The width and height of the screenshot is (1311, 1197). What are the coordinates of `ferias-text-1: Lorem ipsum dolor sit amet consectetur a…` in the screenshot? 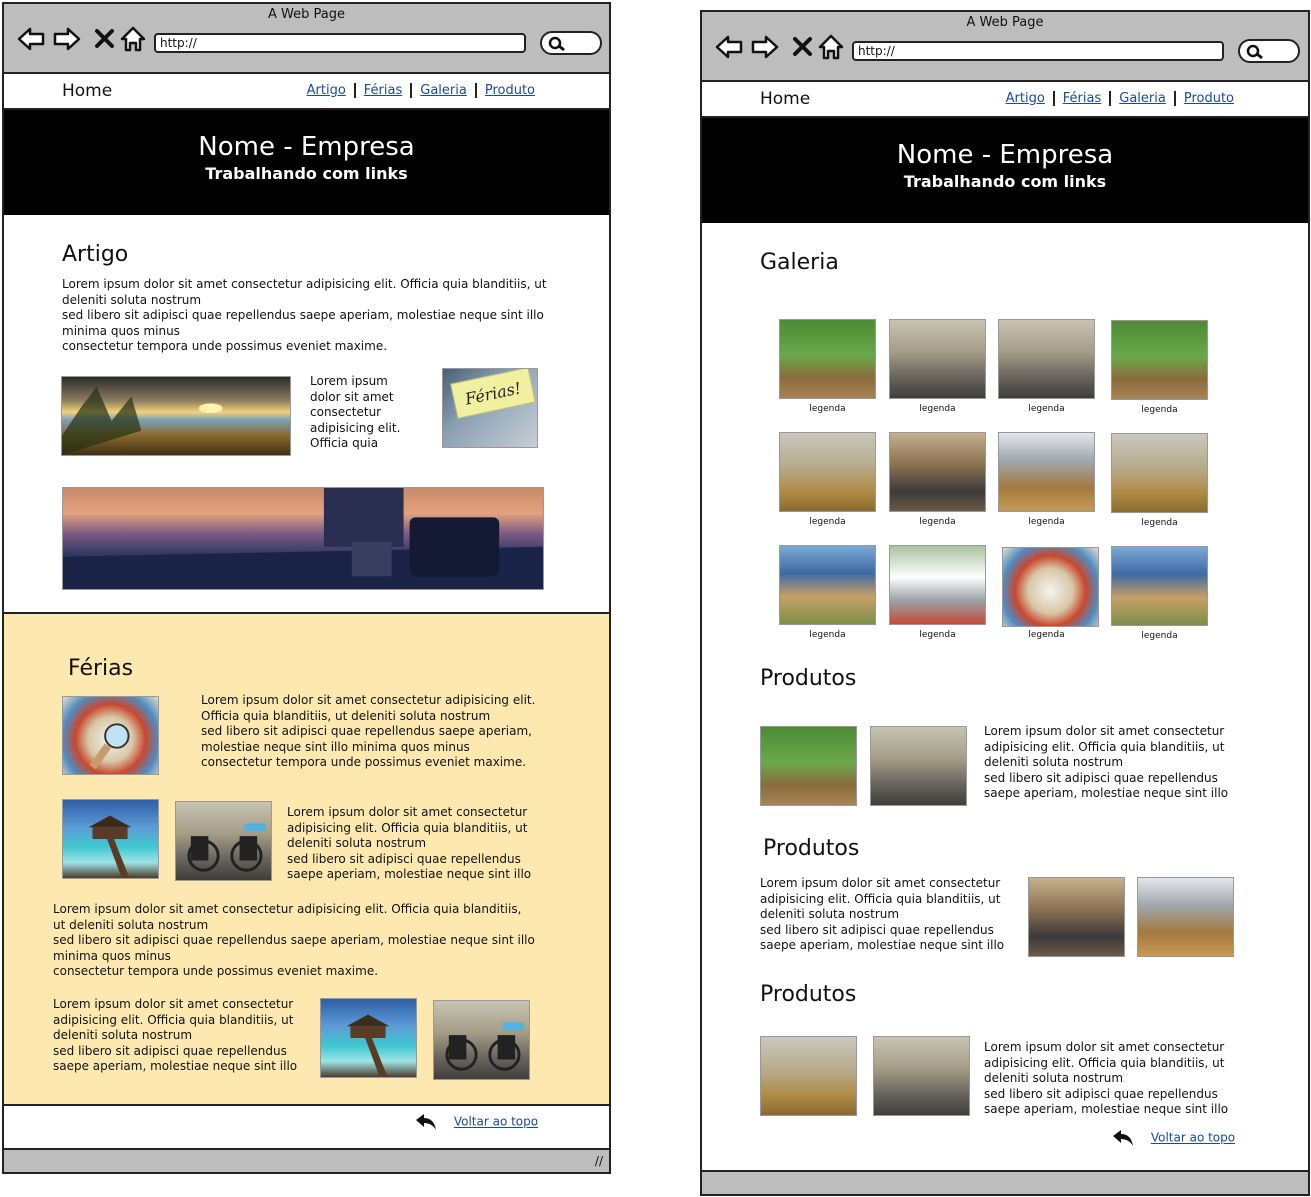 It's located at (368, 731).